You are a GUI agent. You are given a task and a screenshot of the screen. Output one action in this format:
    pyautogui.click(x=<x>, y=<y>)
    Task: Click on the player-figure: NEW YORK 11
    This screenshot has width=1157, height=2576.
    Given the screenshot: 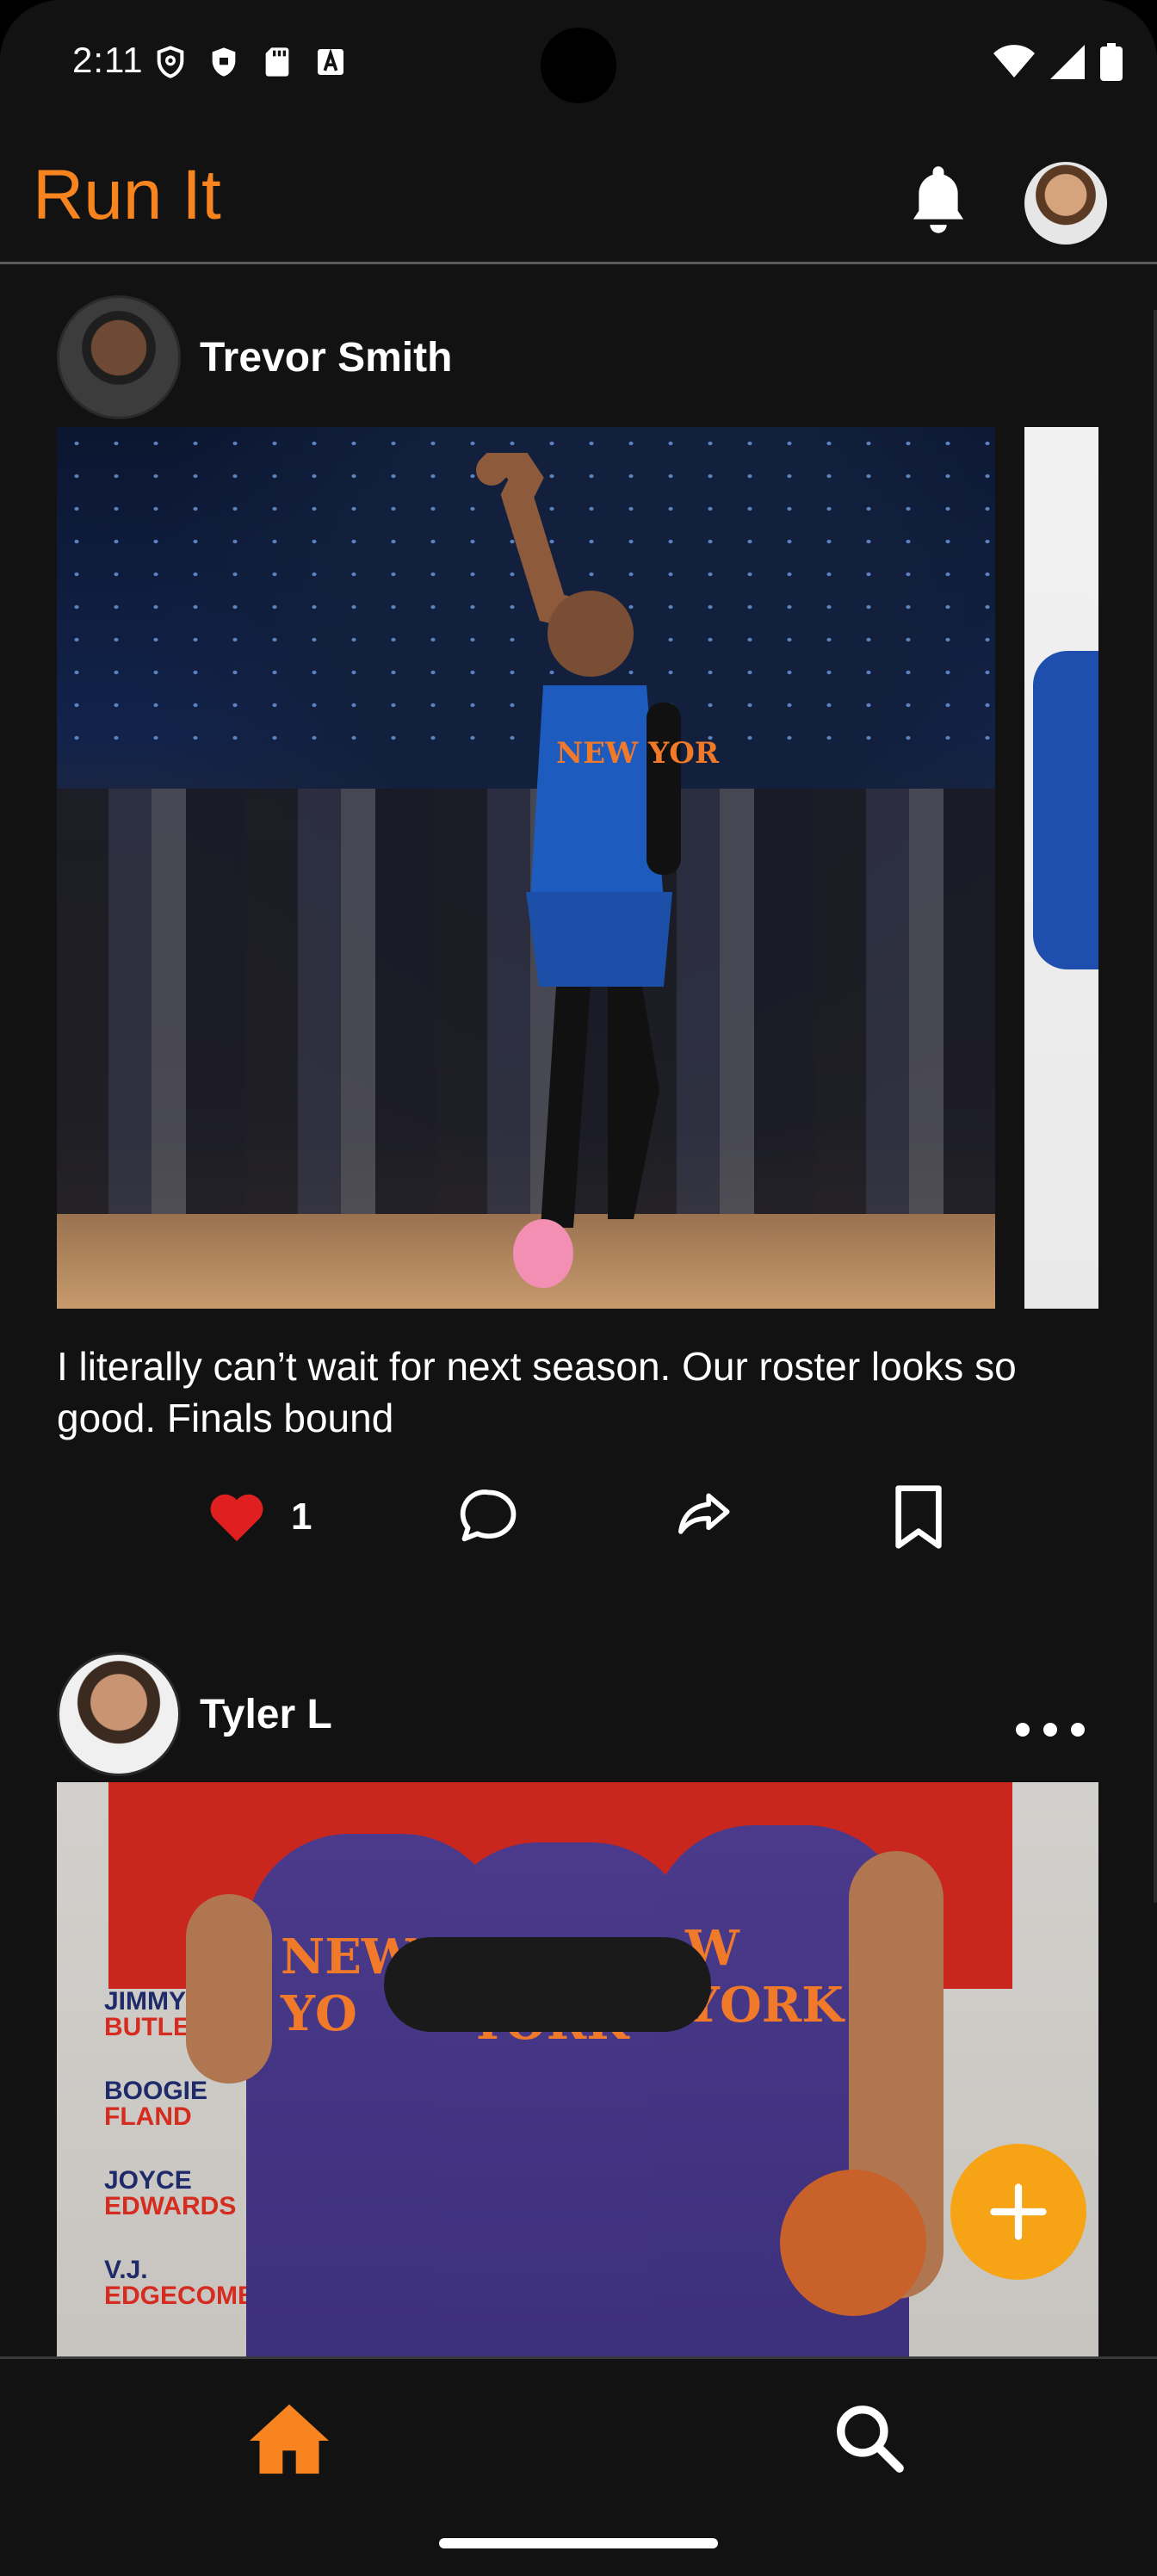 What is the action you would take?
    pyautogui.click(x=598, y=870)
    